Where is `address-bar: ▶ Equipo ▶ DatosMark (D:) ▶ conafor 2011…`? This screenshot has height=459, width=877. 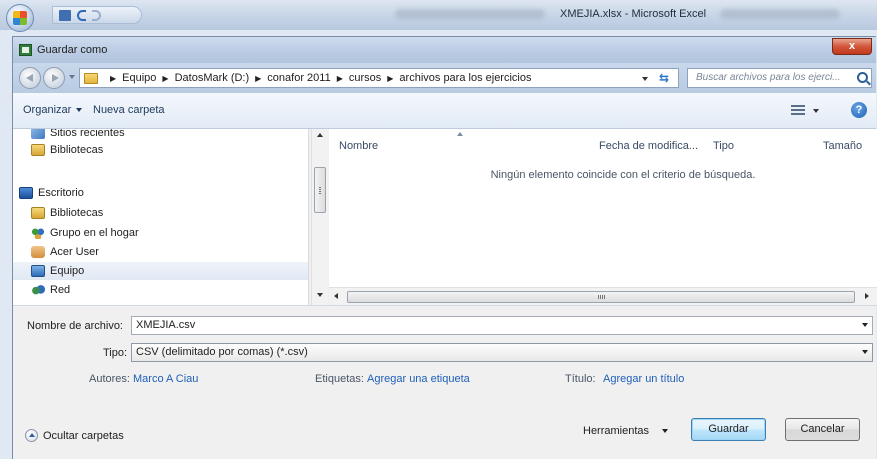 address-bar: ▶ Equipo ▶ DatosMark (D:) ▶ conafor 2011… is located at coordinates (379, 78).